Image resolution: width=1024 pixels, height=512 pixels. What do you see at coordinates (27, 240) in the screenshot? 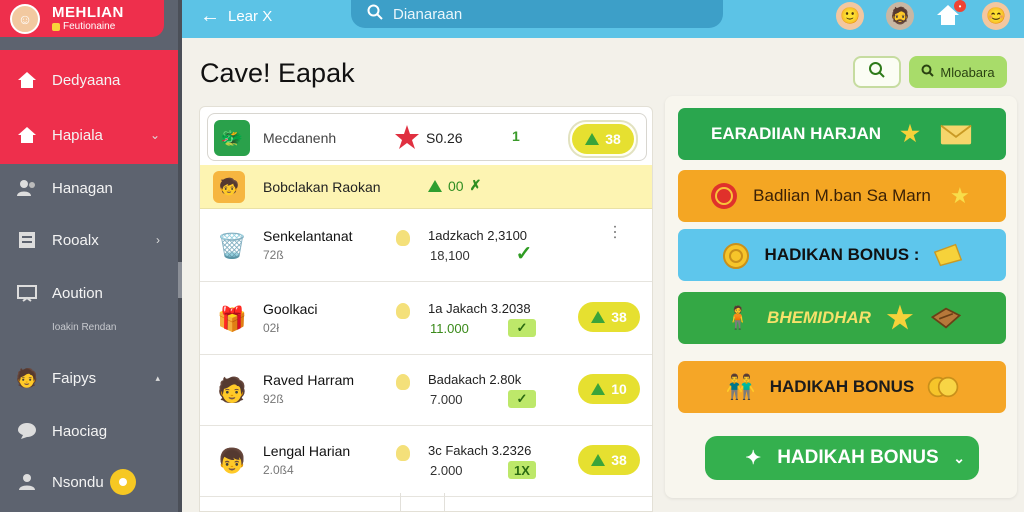
I see `document-icon` at bounding box center [27, 240].